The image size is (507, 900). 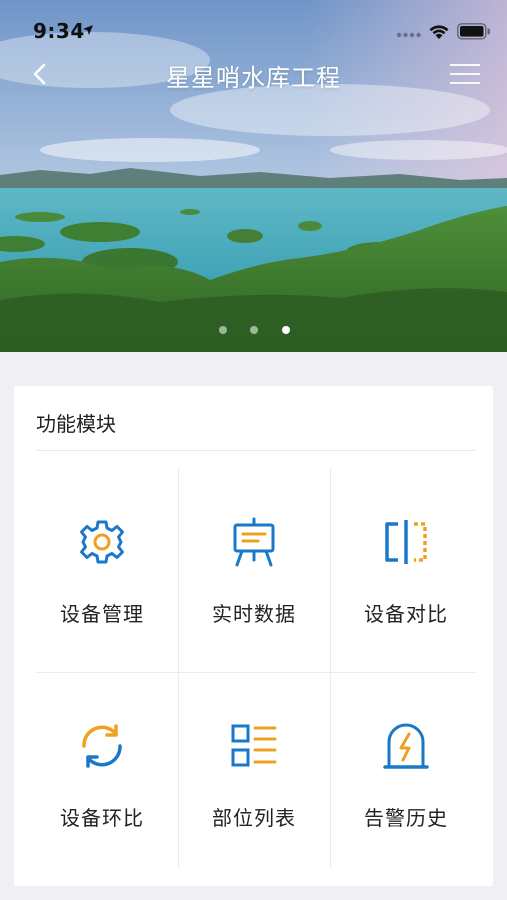 What do you see at coordinates (406, 774) in the screenshot?
I see `module-alarm-history: 告警历史` at bounding box center [406, 774].